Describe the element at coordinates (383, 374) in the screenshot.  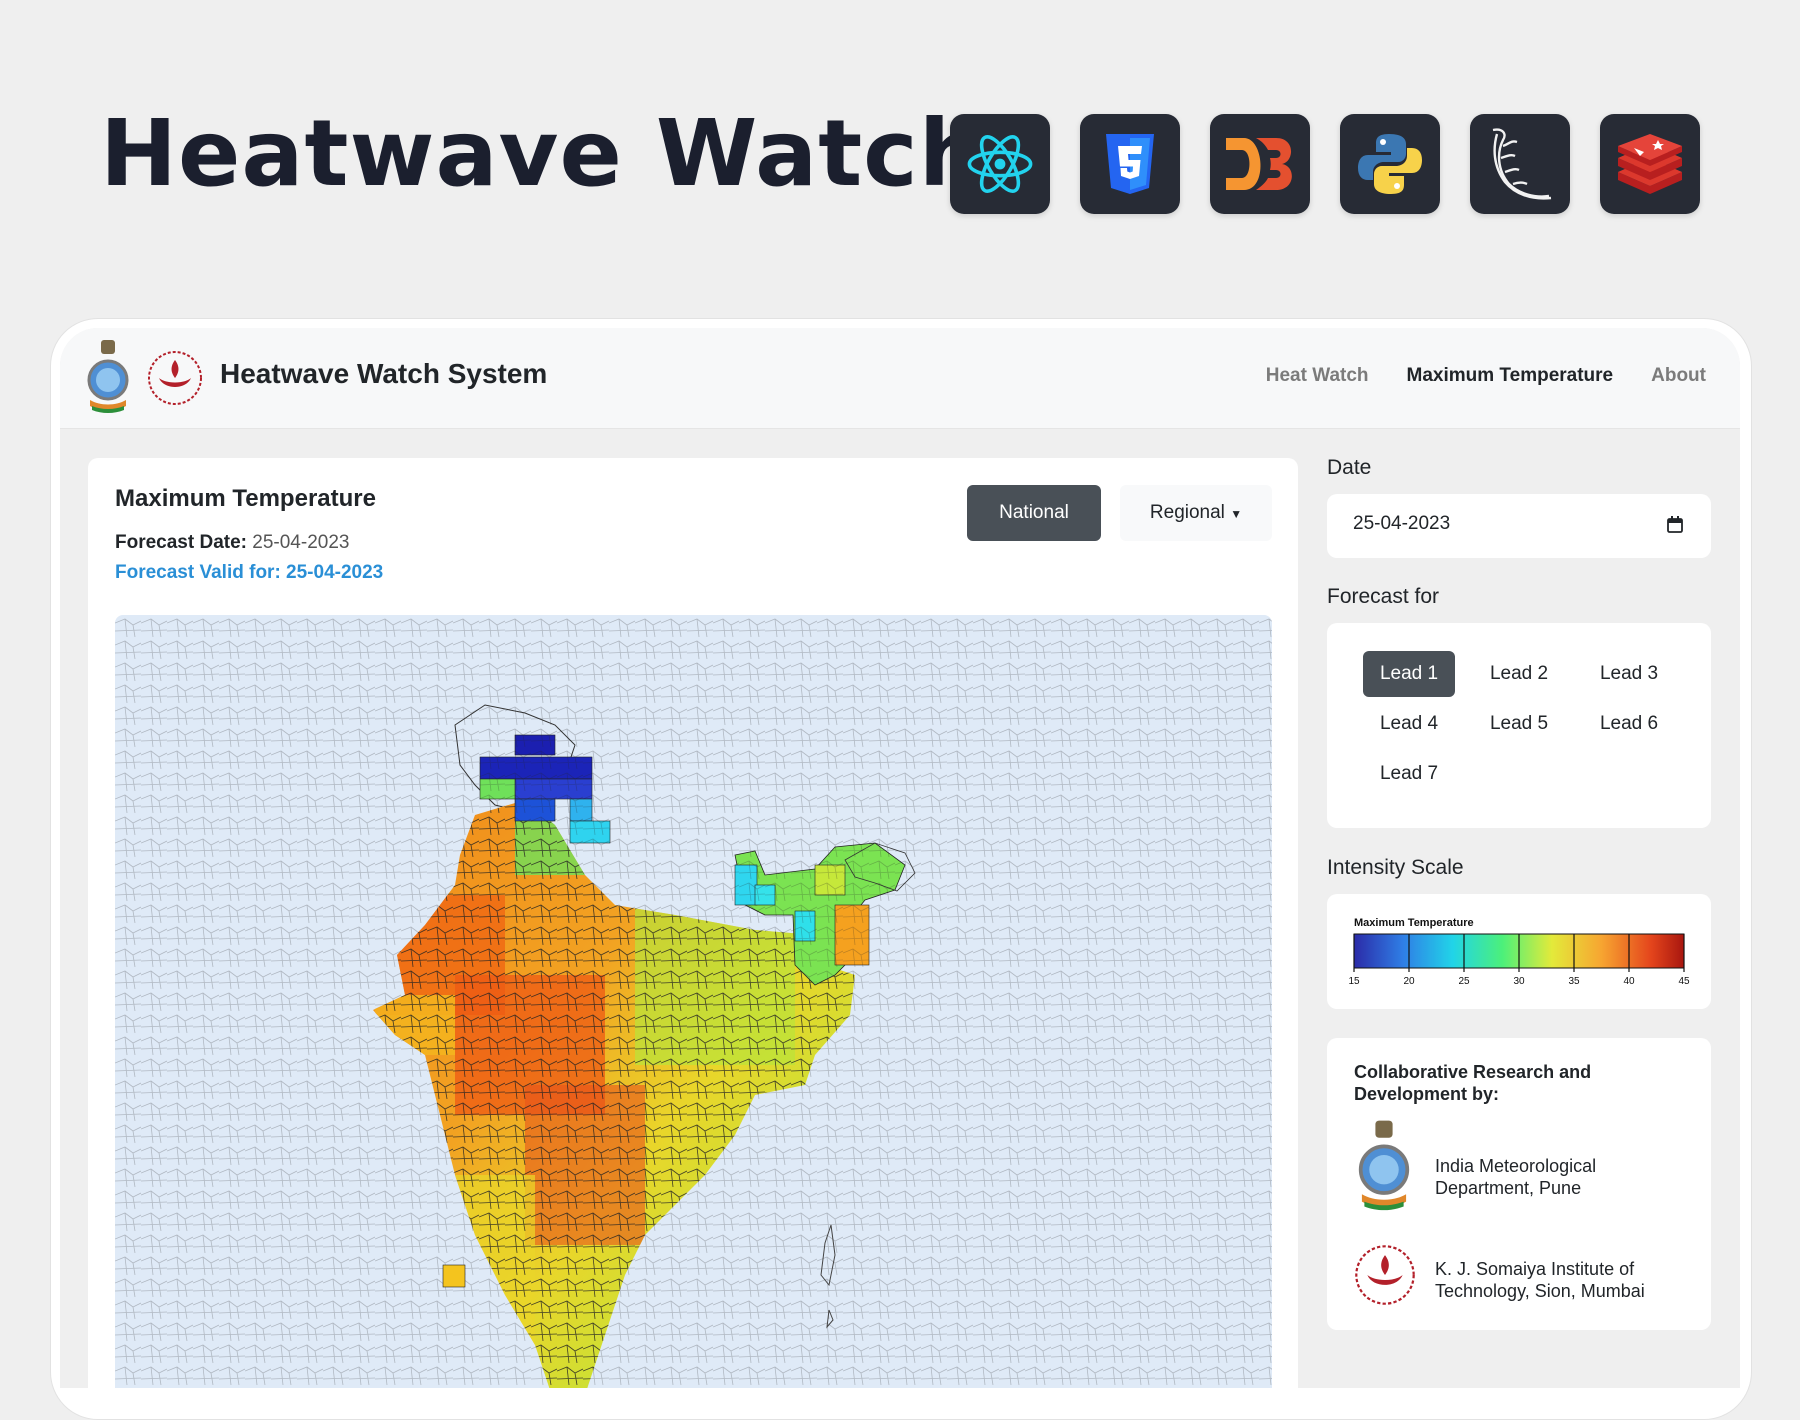
I see `brand-title: Heatwave Watch System` at that location.